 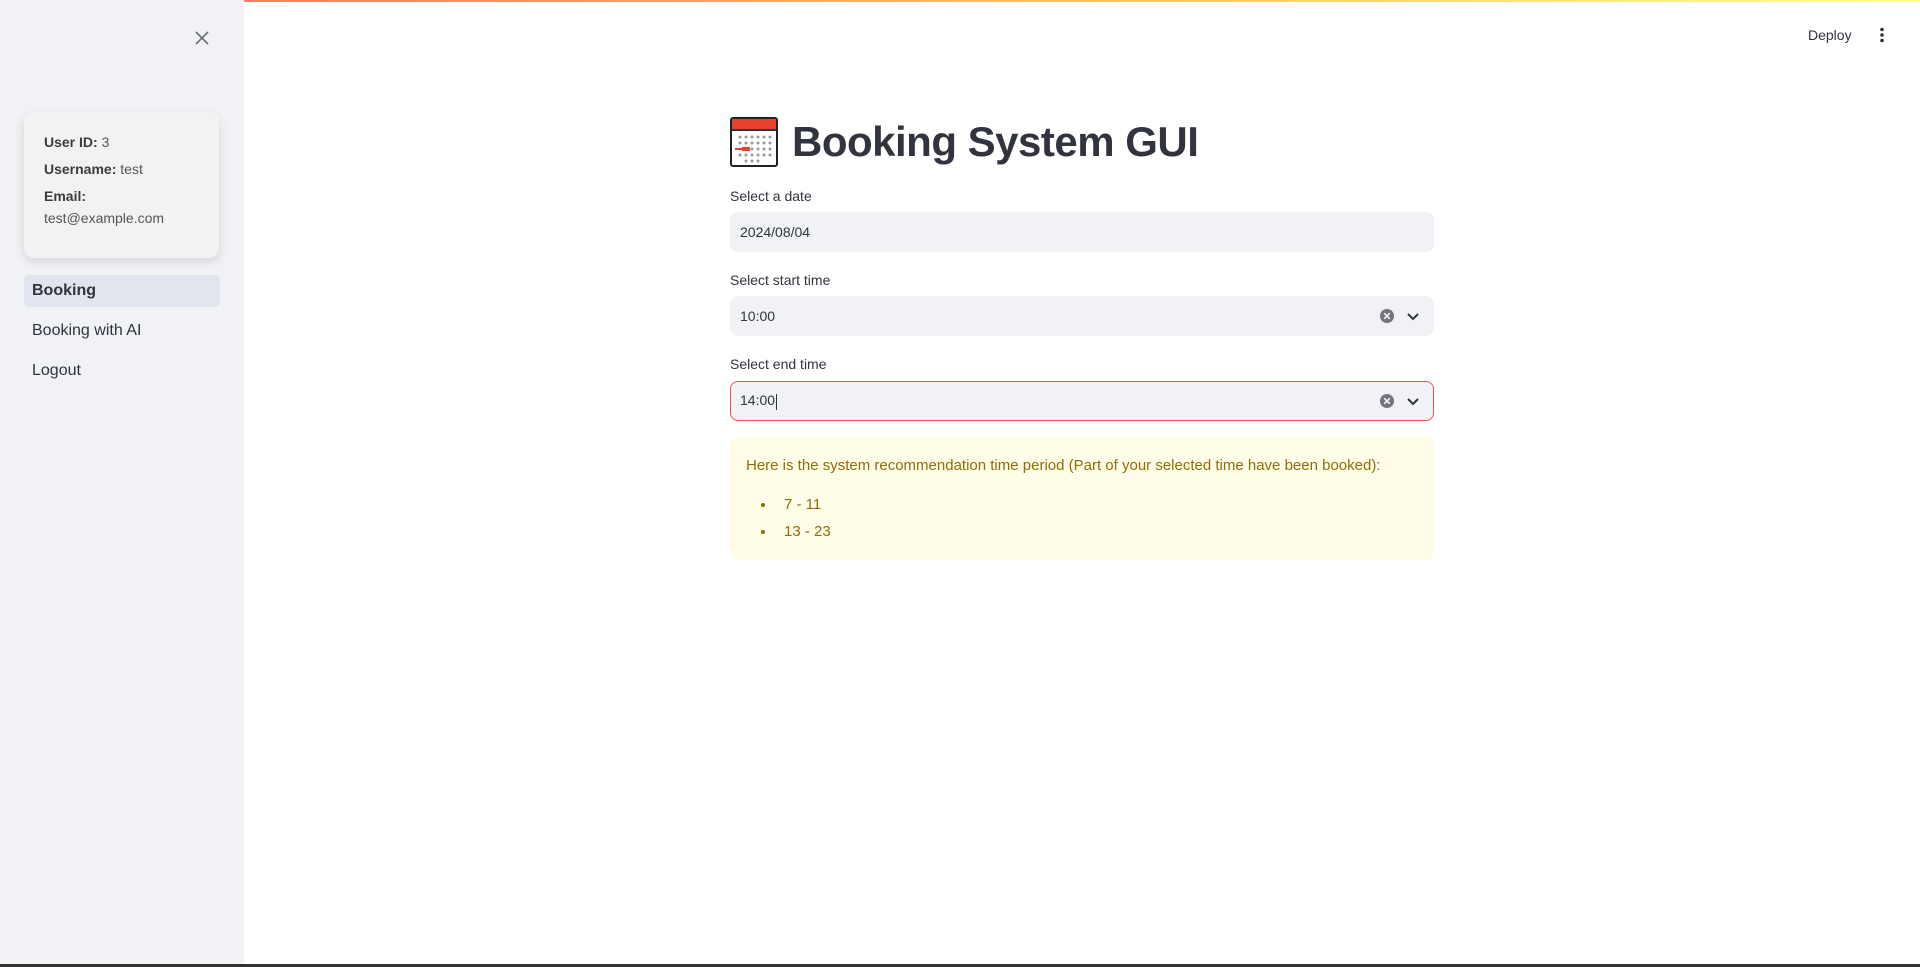 I want to click on main-menu-button, so click(x=1882, y=35).